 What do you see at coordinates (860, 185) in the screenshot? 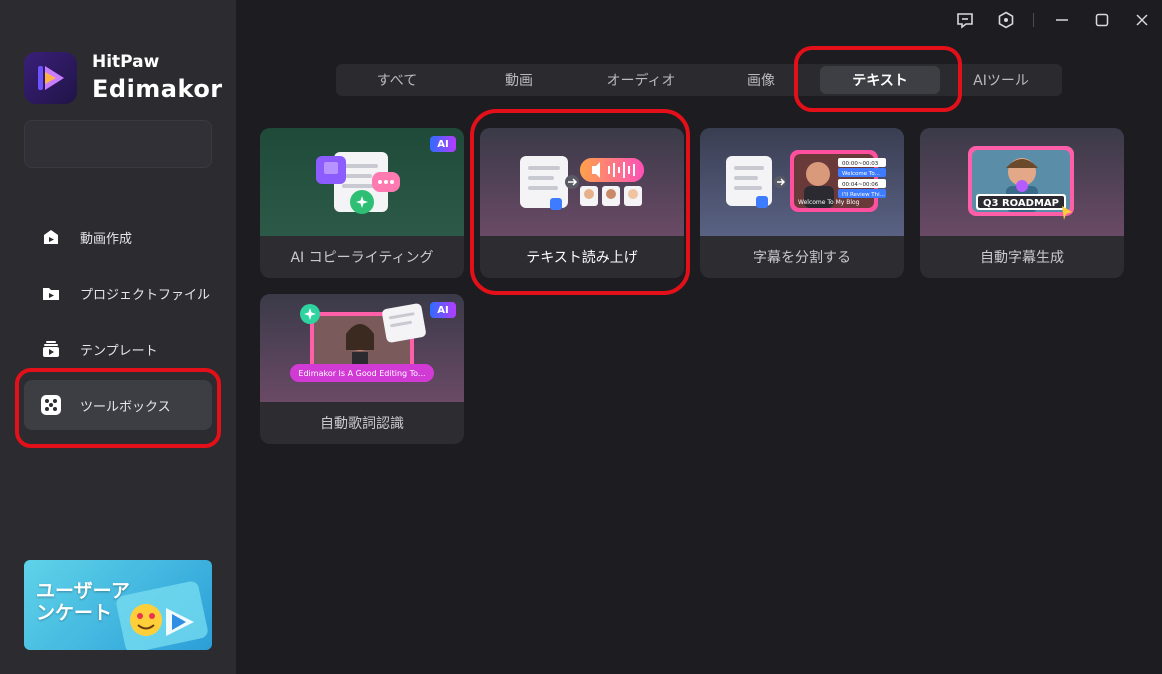
I see `split-time-2: 00:04~00:06` at bounding box center [860, 185].